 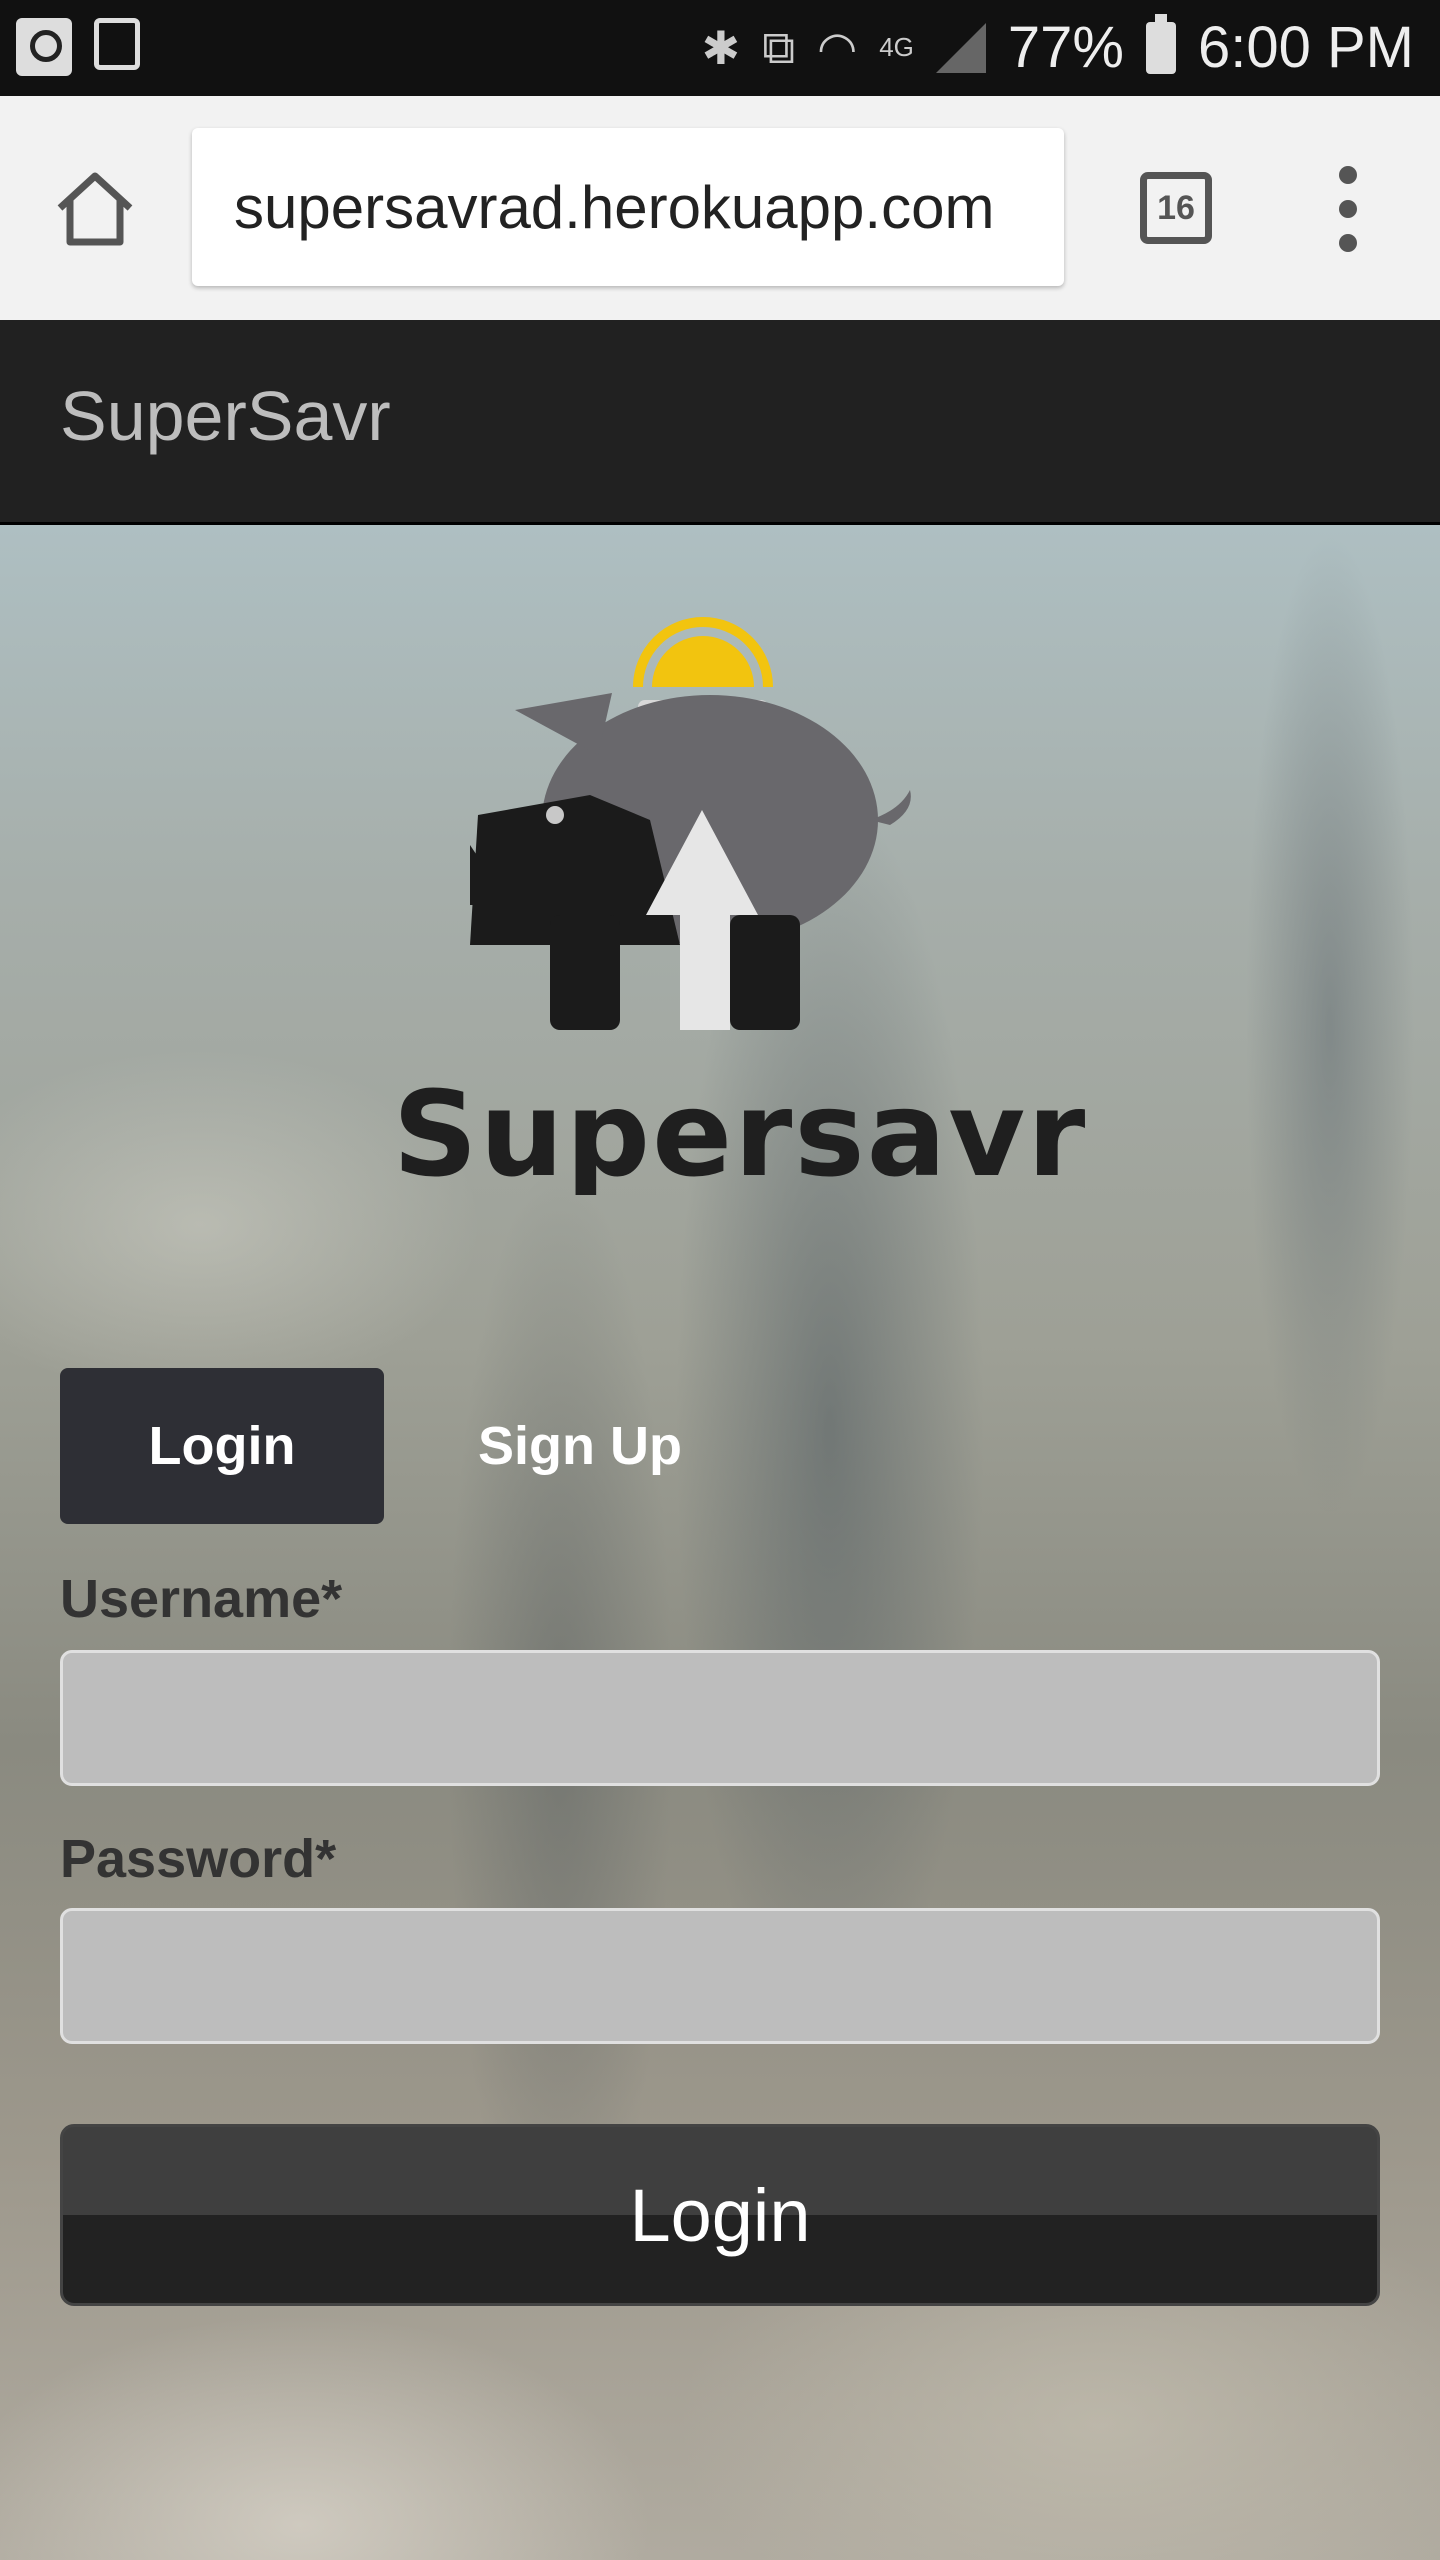 What do you see at coordinates (720, 1718) in the screenshot?
I see `username-input` at bounding box center [720, 1718].